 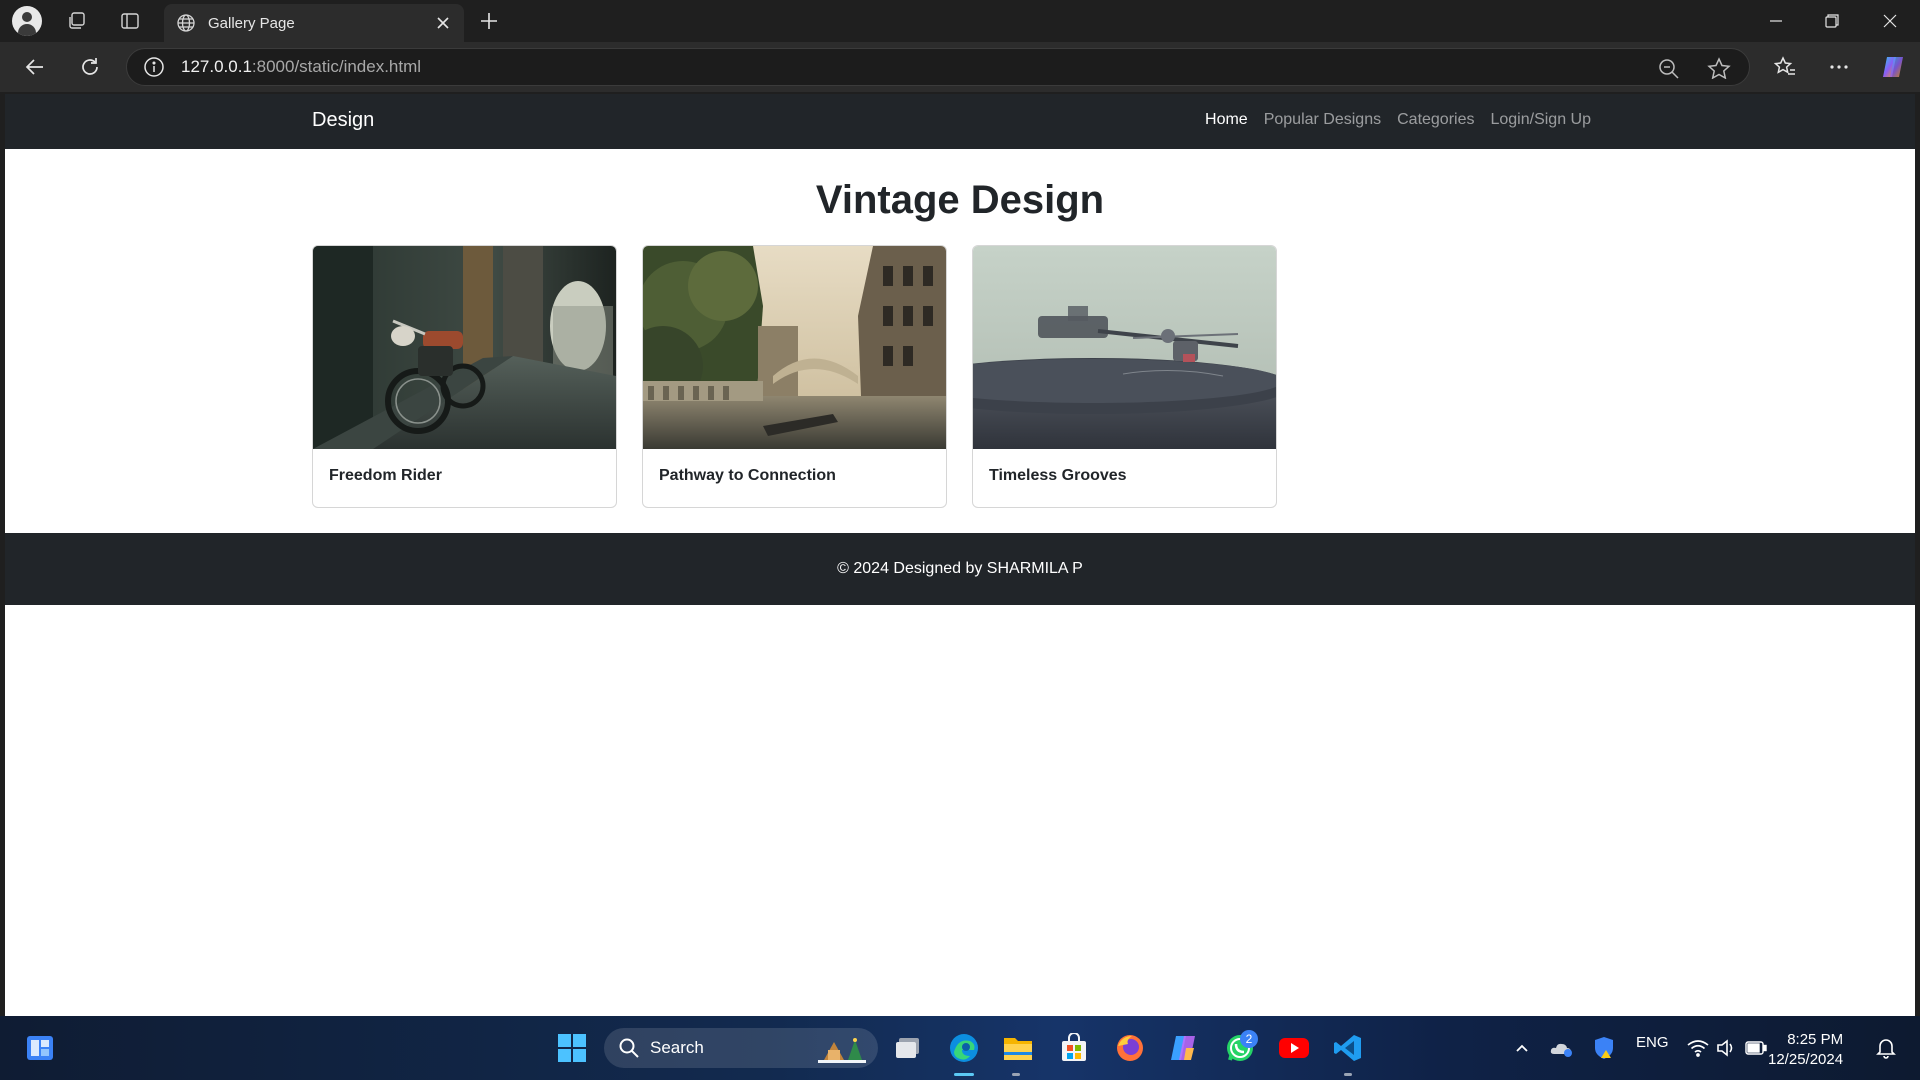 What do you see at coordinates (1562, 1048) in the screenshot?
I see `onedrive-icon` at bounding box center [1562, 1048].